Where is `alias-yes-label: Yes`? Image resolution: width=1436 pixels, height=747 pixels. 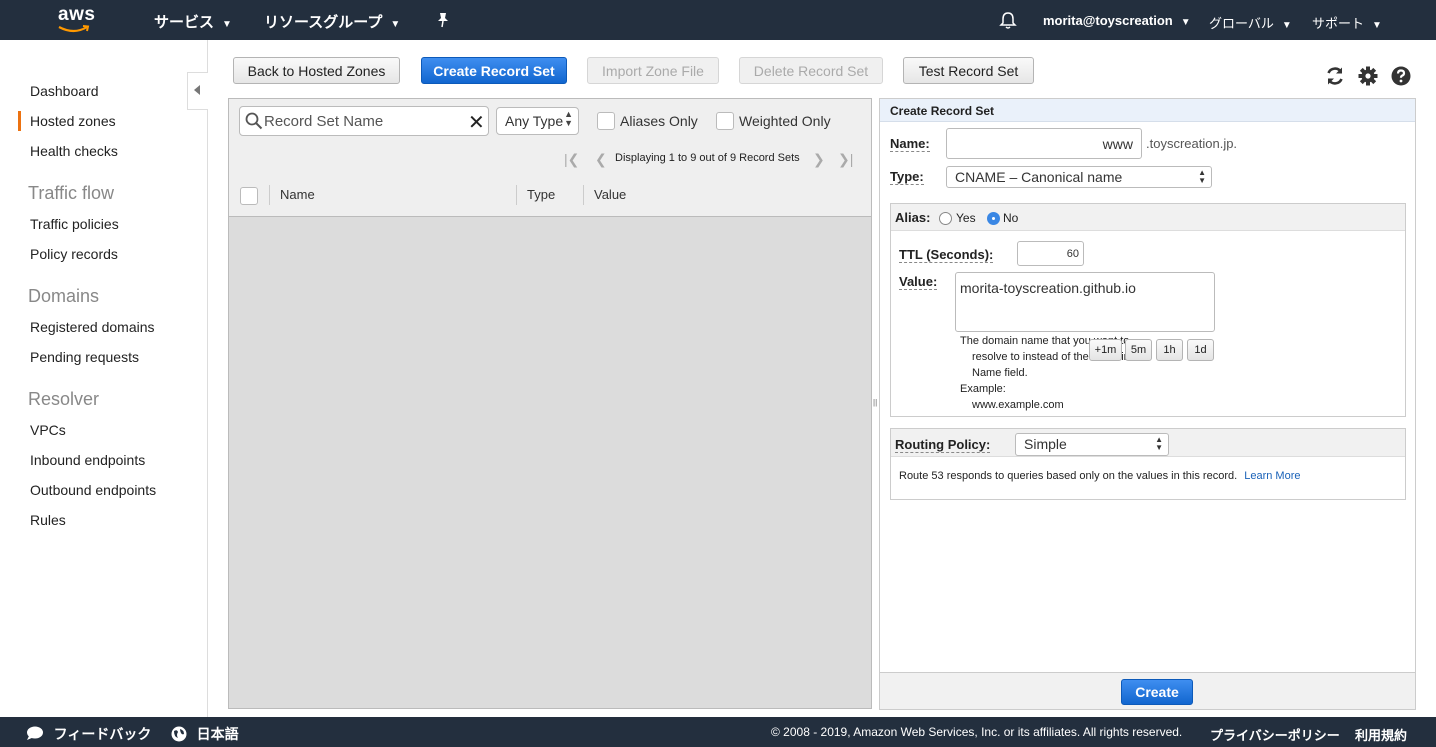
alias-yes-label: Yes is located at coordinates (966, 218).